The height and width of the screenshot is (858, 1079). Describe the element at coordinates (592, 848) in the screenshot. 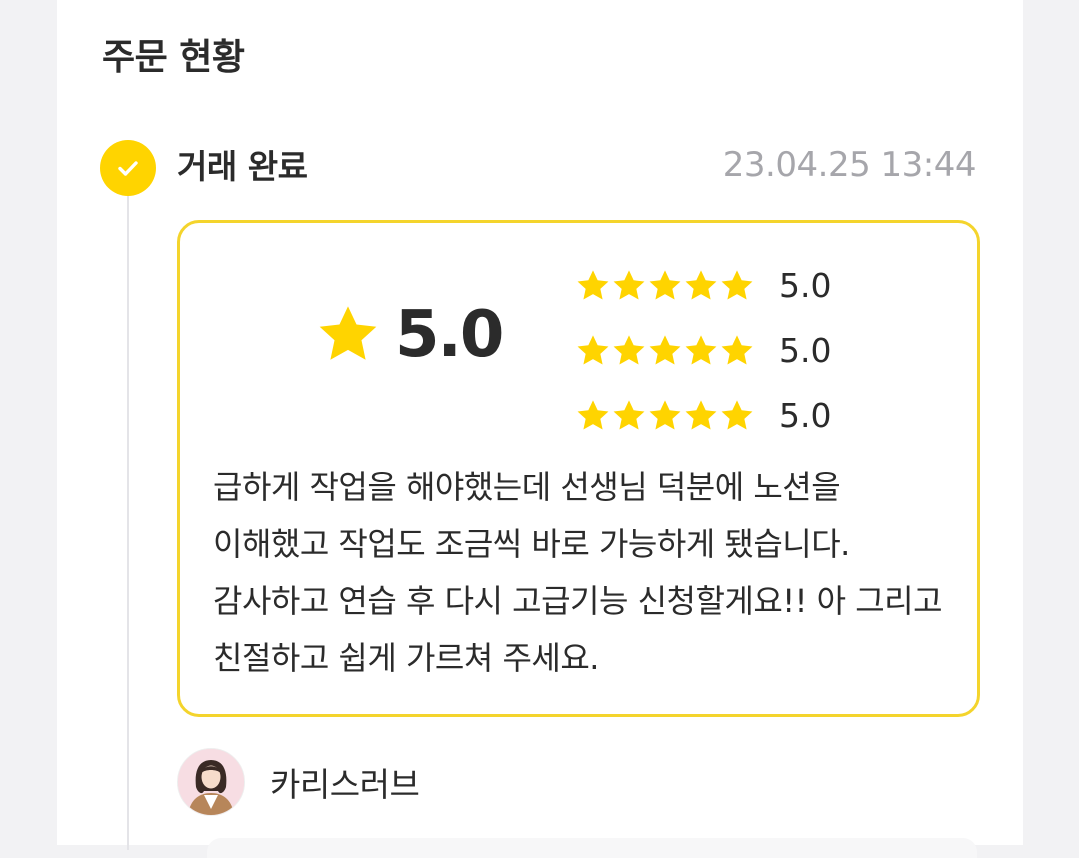

I see `next-card-edge` at that location.